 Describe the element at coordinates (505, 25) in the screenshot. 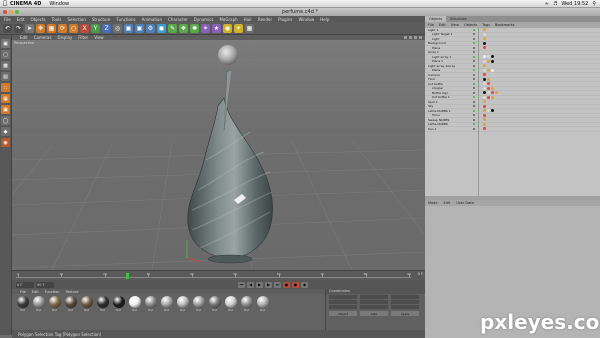

I see `objects-menu-bookmarks: Bookmarks` at that location.